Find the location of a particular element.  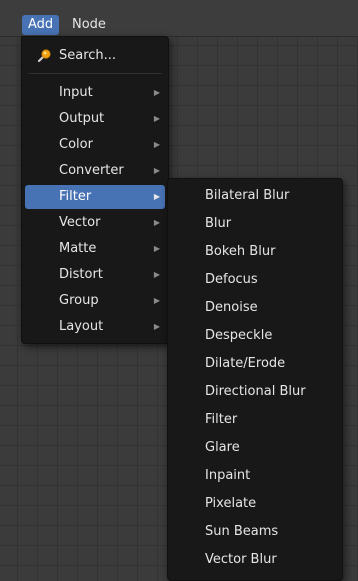

submenu-item-label: Pixelate is located at coordinates (231, 503).